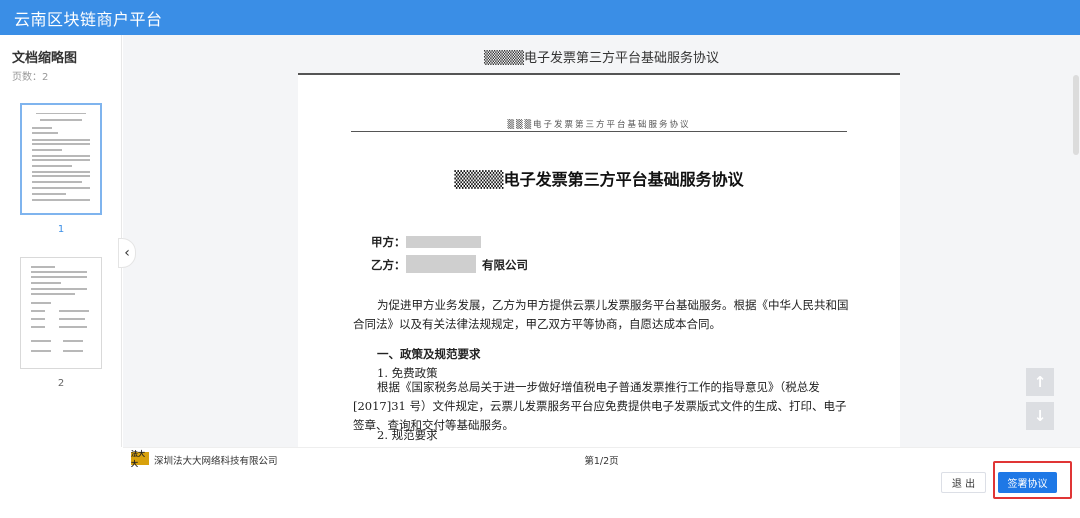  Describe the element at coordinates (1040, 416) in the screenshot. I see `arrow-down-icon: ↓` at that location.